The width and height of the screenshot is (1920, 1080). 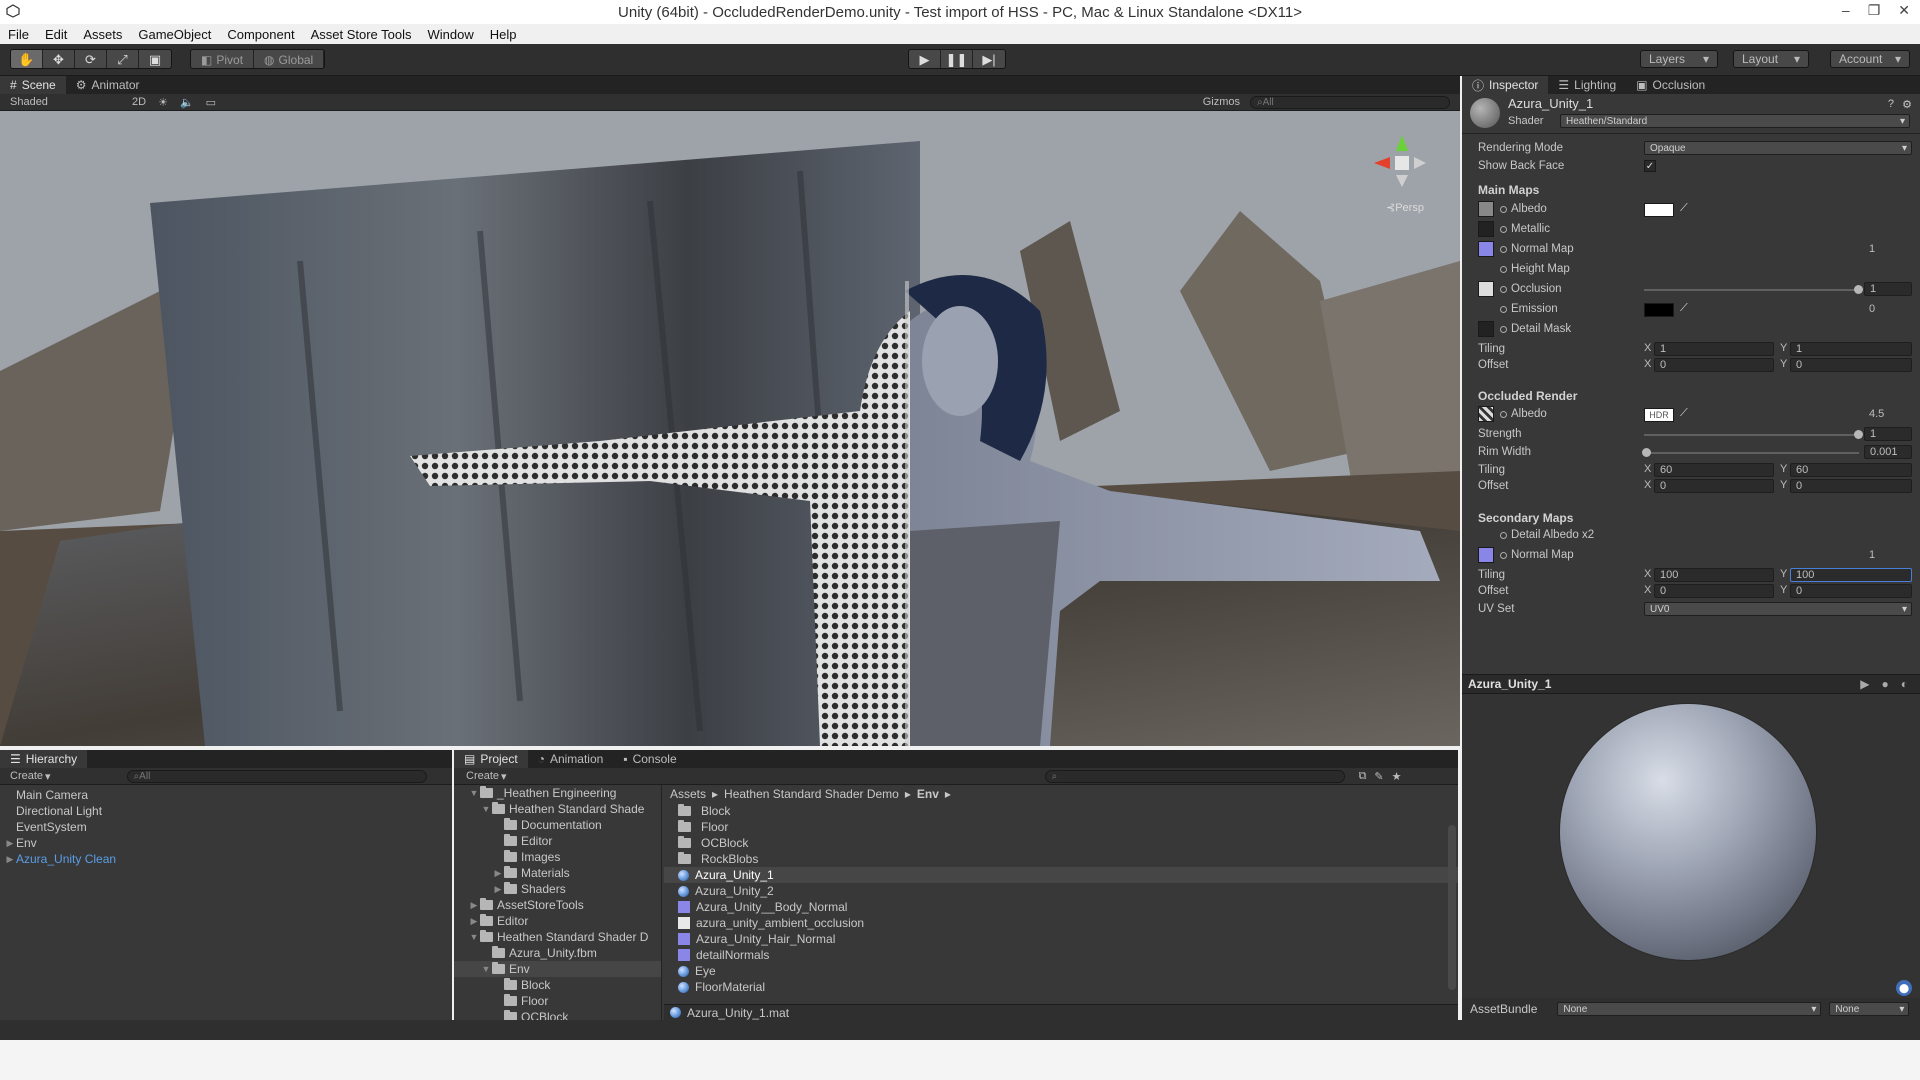 What do you see at coordinates (1885, 684) in the screenshot?
I see `preview-light-icon: ●` at bounding box center [1885, 684].